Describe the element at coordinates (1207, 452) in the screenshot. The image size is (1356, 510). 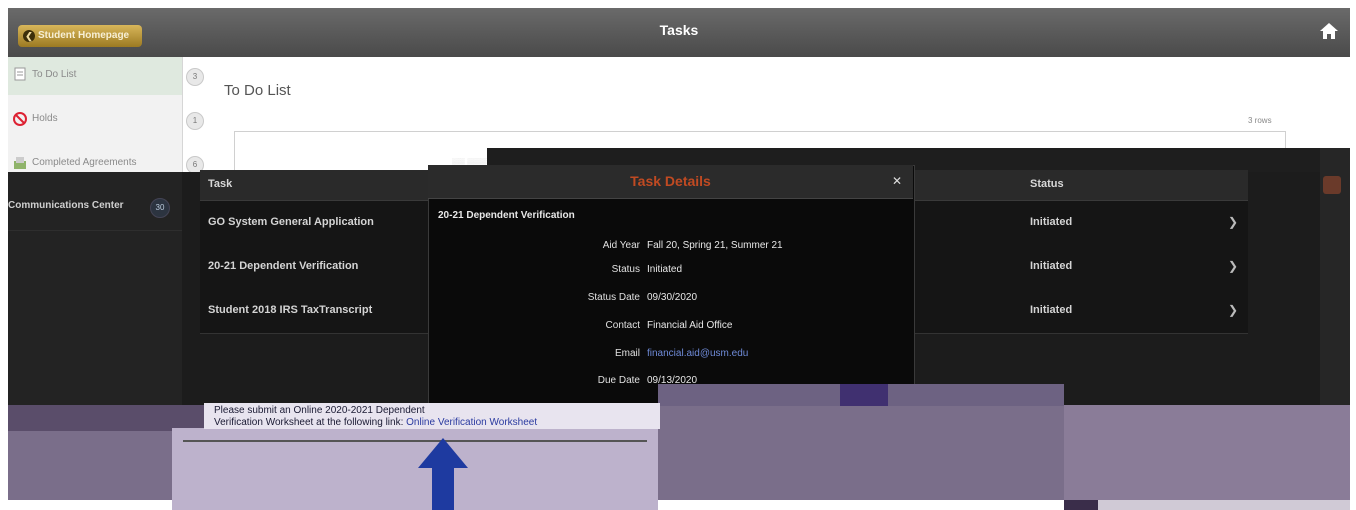
I see `lower-right-panel` at that location.